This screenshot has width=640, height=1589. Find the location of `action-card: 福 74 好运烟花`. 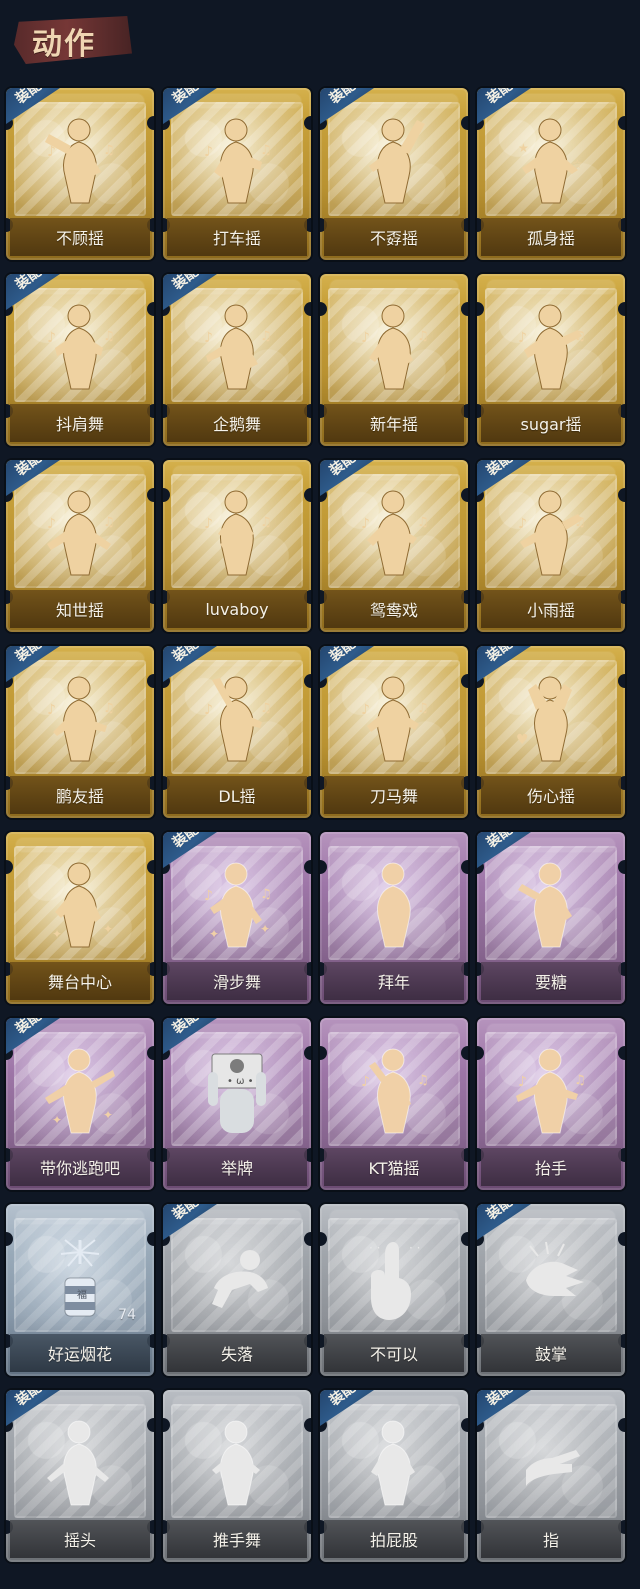

action-card: 福 74 好运烟花 is located at coordinates (80, 1290).